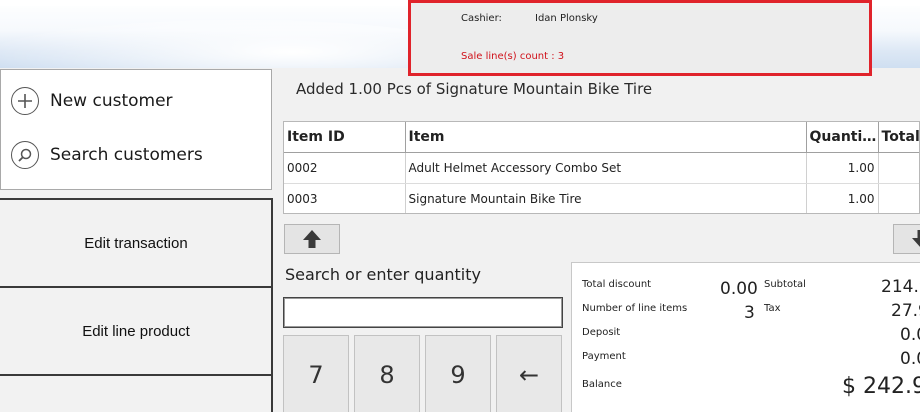 This screenshot has width=920, height=412. I want to click on search-customers-label: Search customers, so click(126, 155).